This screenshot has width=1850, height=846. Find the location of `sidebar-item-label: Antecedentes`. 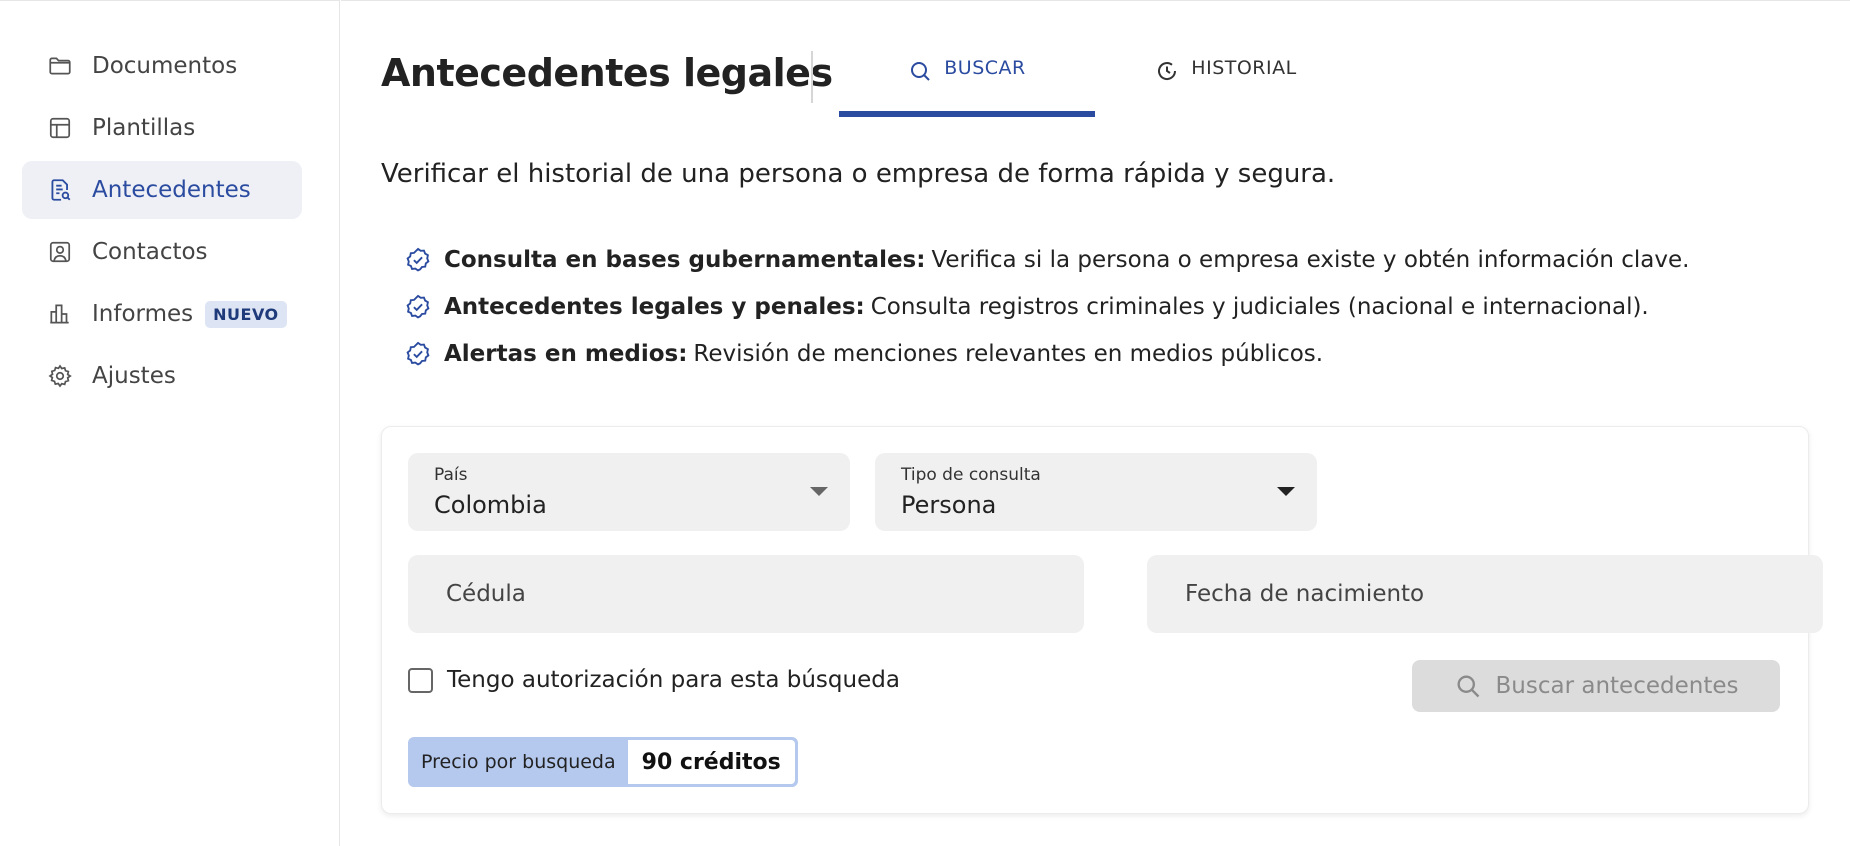

sidebar-item-label: Antecedentes is located at coordinates (171, 190).